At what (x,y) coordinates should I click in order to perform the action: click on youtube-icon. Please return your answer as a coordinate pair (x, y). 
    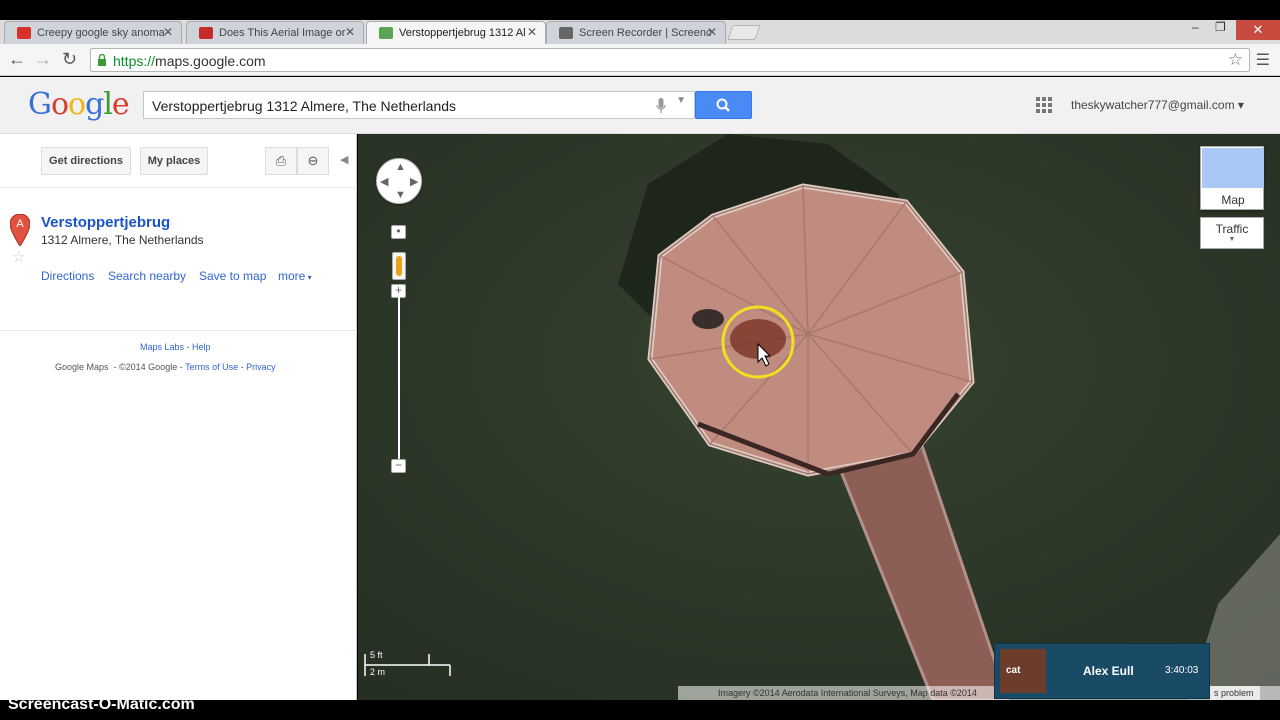
    Looking at the image, I should click on (24, 33).